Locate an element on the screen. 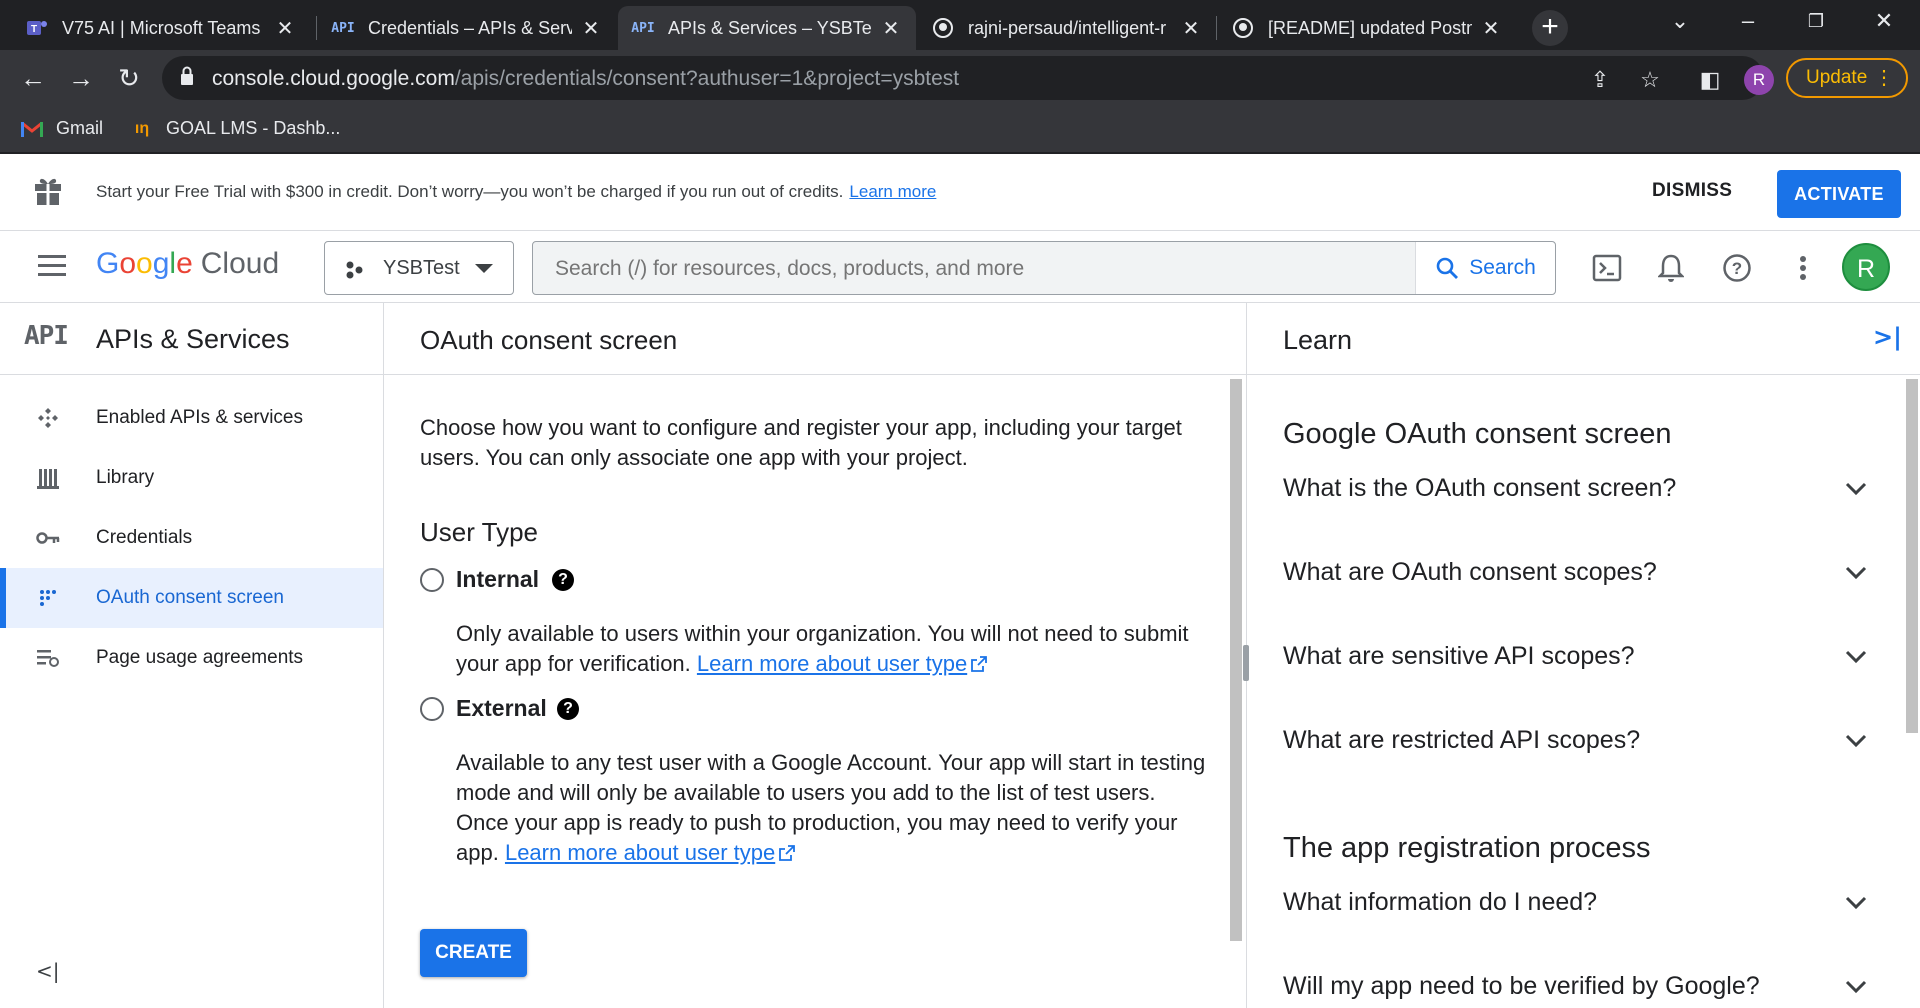 The image size is (1920, 1008). faq-question: What are sensitive API scopes? is located at coordinates (1459, 656).